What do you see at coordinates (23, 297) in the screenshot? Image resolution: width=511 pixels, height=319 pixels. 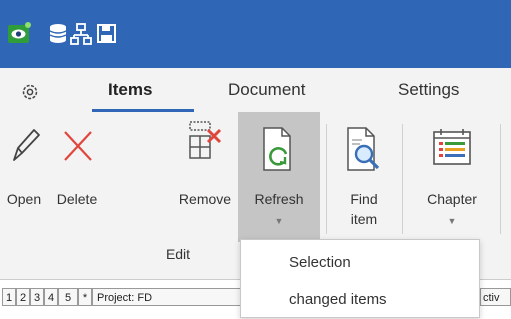 I see `level-2-button: 2` at bounding box center [23, 297].